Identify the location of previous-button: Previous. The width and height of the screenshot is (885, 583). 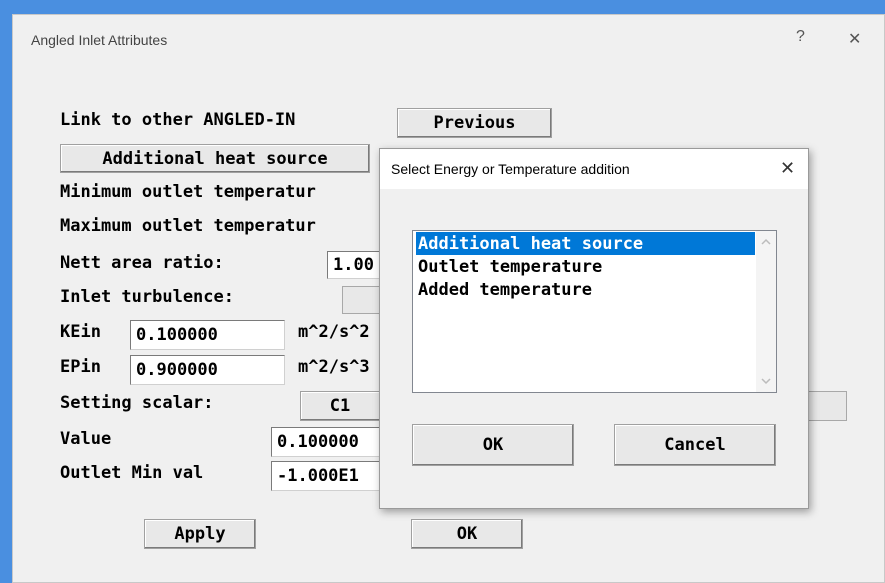
(474, 123).